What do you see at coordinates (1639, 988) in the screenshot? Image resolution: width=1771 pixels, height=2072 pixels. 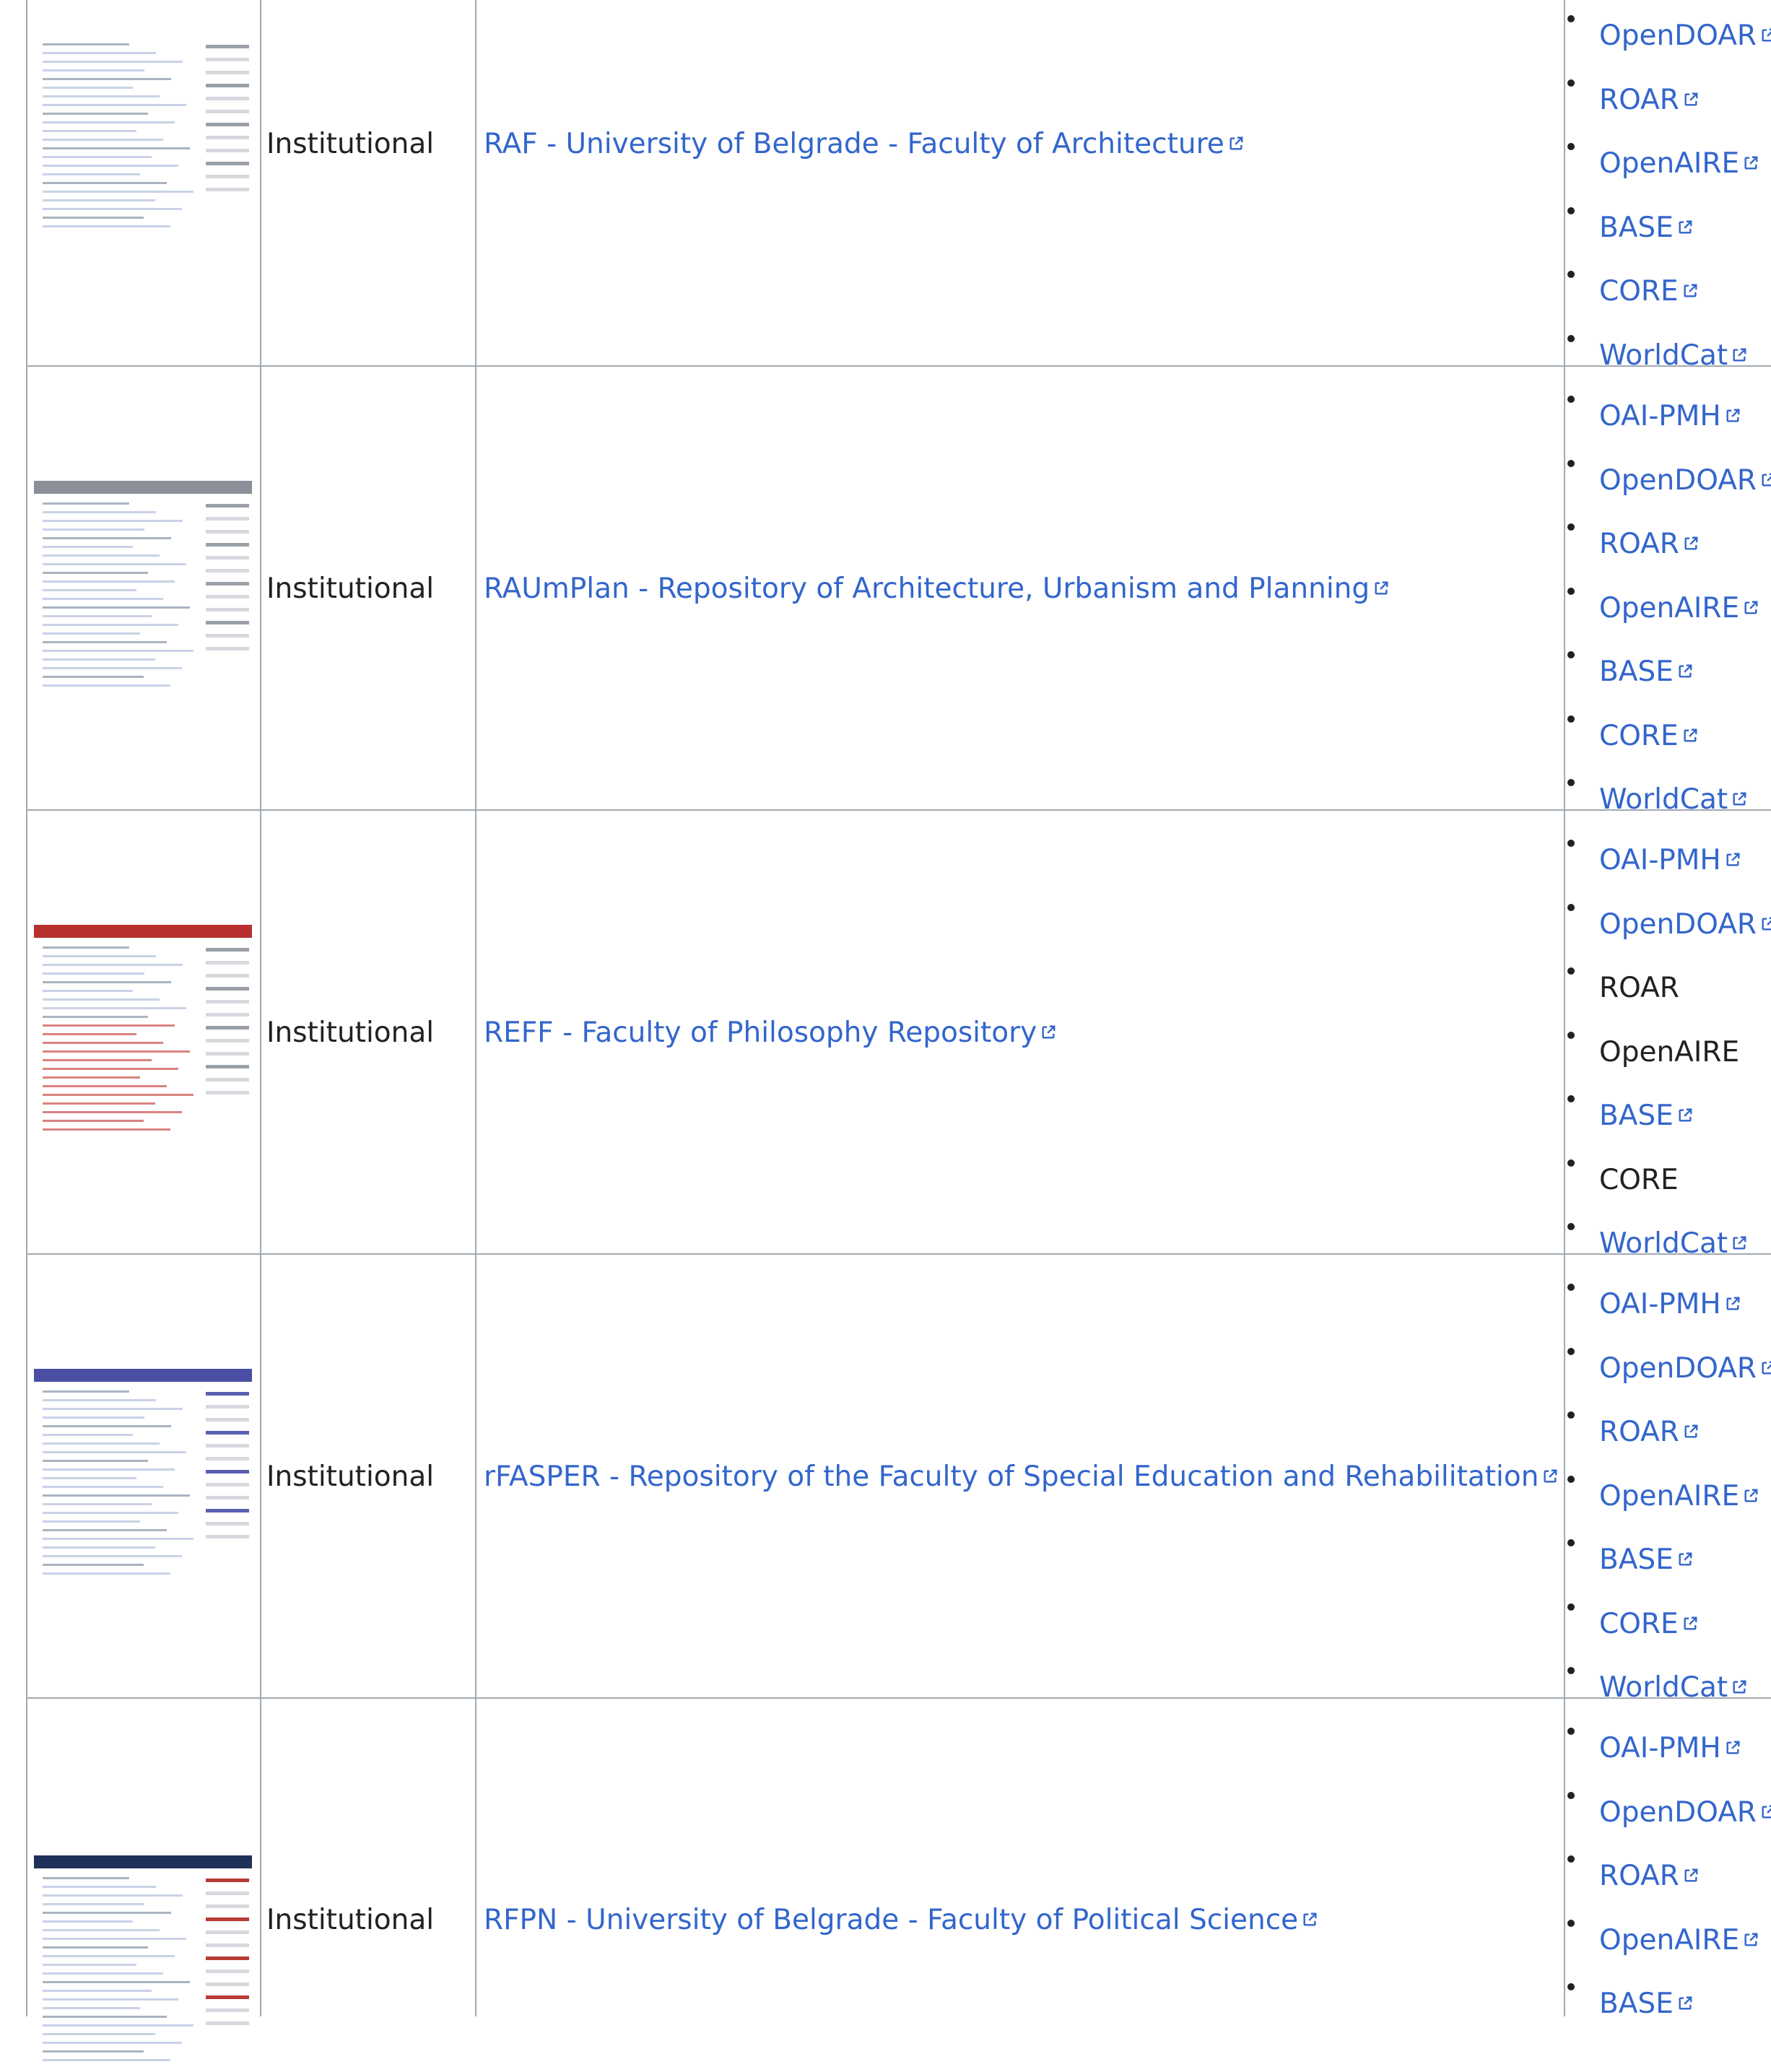 I see `service-label-roar: ROAR` at bounding box center [1639, 988].